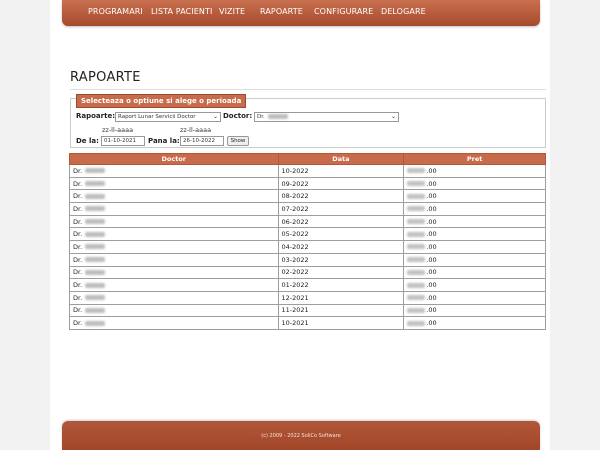 The image size is (600, 450). I want to click on column-header-doctor: Doctor, so click(174, 159).